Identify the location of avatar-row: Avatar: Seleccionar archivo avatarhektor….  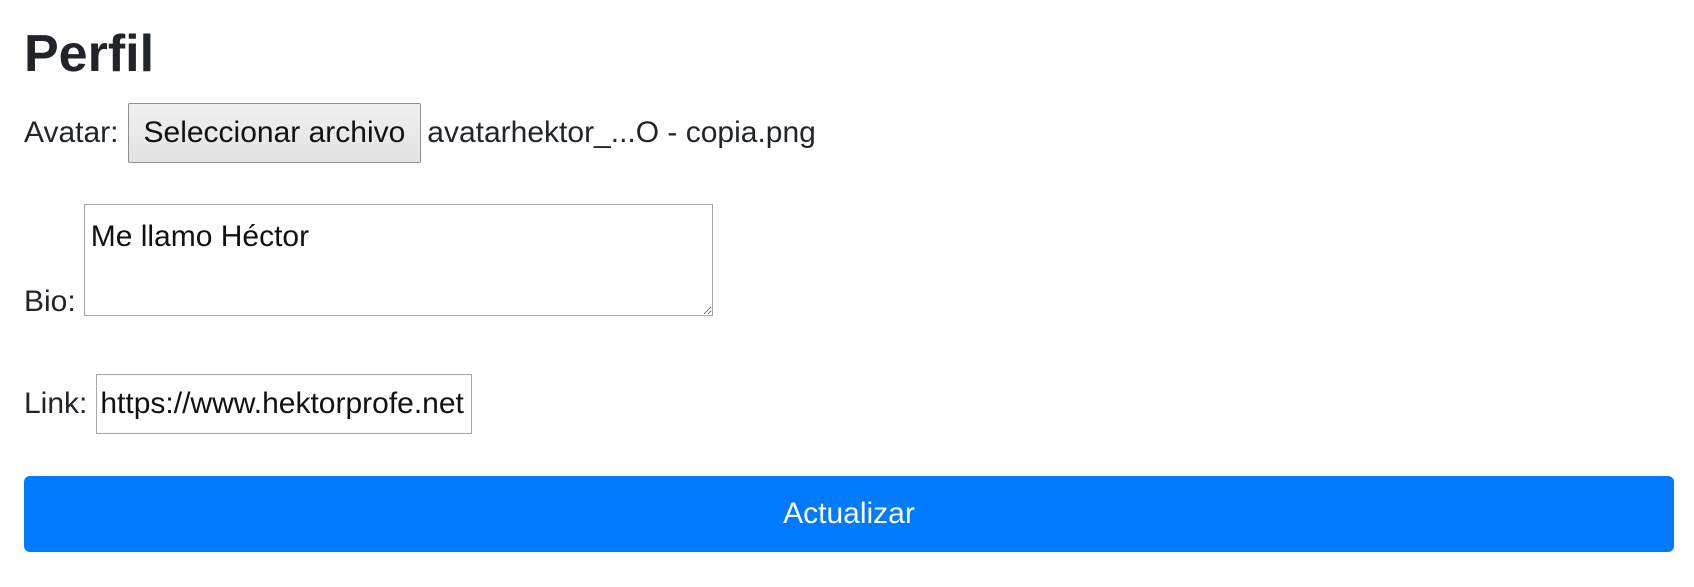
(420, 133).